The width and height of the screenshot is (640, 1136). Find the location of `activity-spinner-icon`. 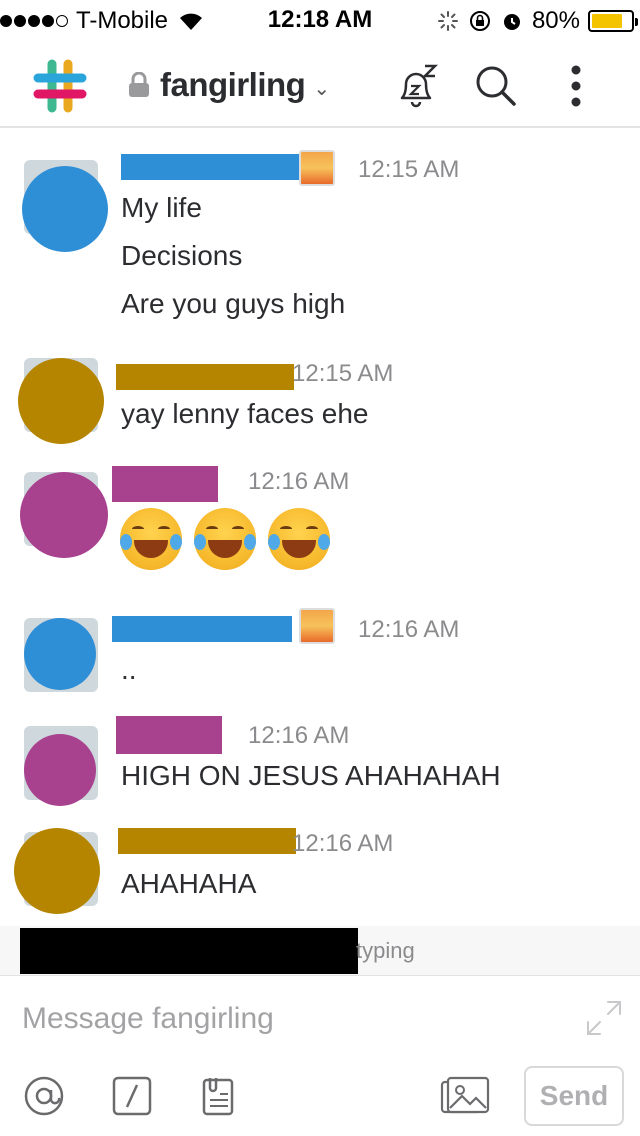

activity-spinner-icon is located at coordinates (447, 21).